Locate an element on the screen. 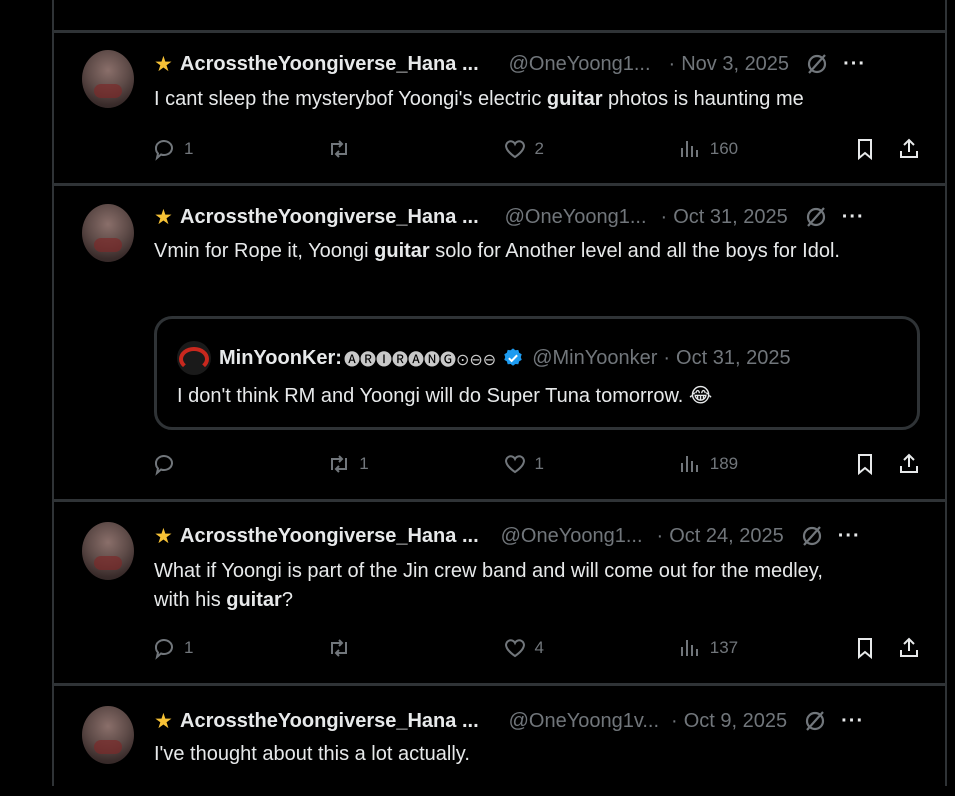 The width and height of the screenshot is (955, 796). action-bar: 1 4 137 is located at coordinates (536, 648).